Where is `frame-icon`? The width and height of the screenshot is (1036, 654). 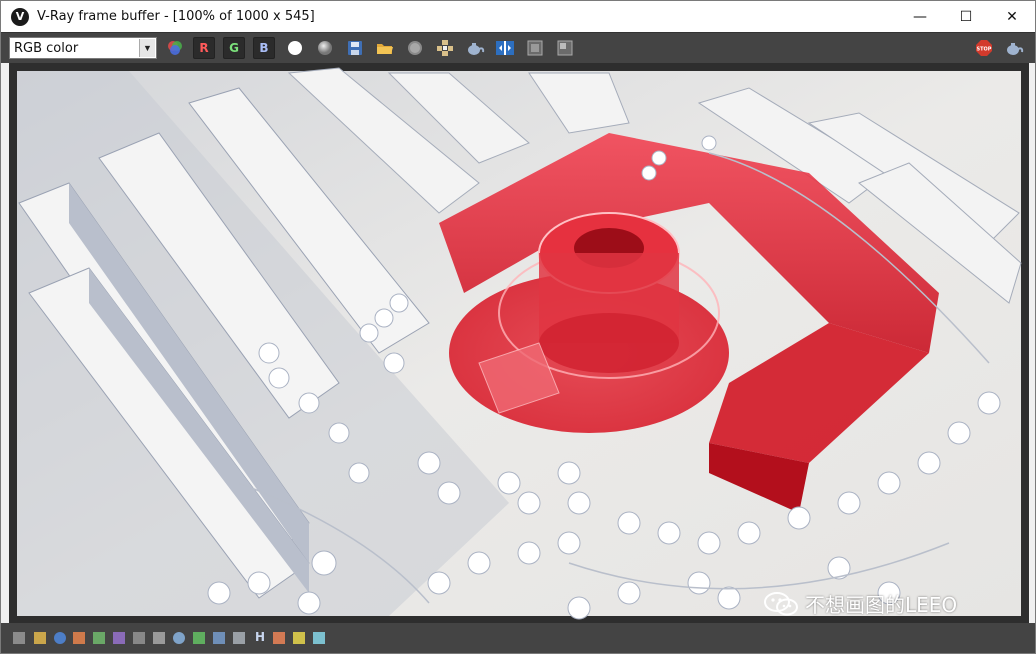 frame-icon is located at coordinates (19, 638).